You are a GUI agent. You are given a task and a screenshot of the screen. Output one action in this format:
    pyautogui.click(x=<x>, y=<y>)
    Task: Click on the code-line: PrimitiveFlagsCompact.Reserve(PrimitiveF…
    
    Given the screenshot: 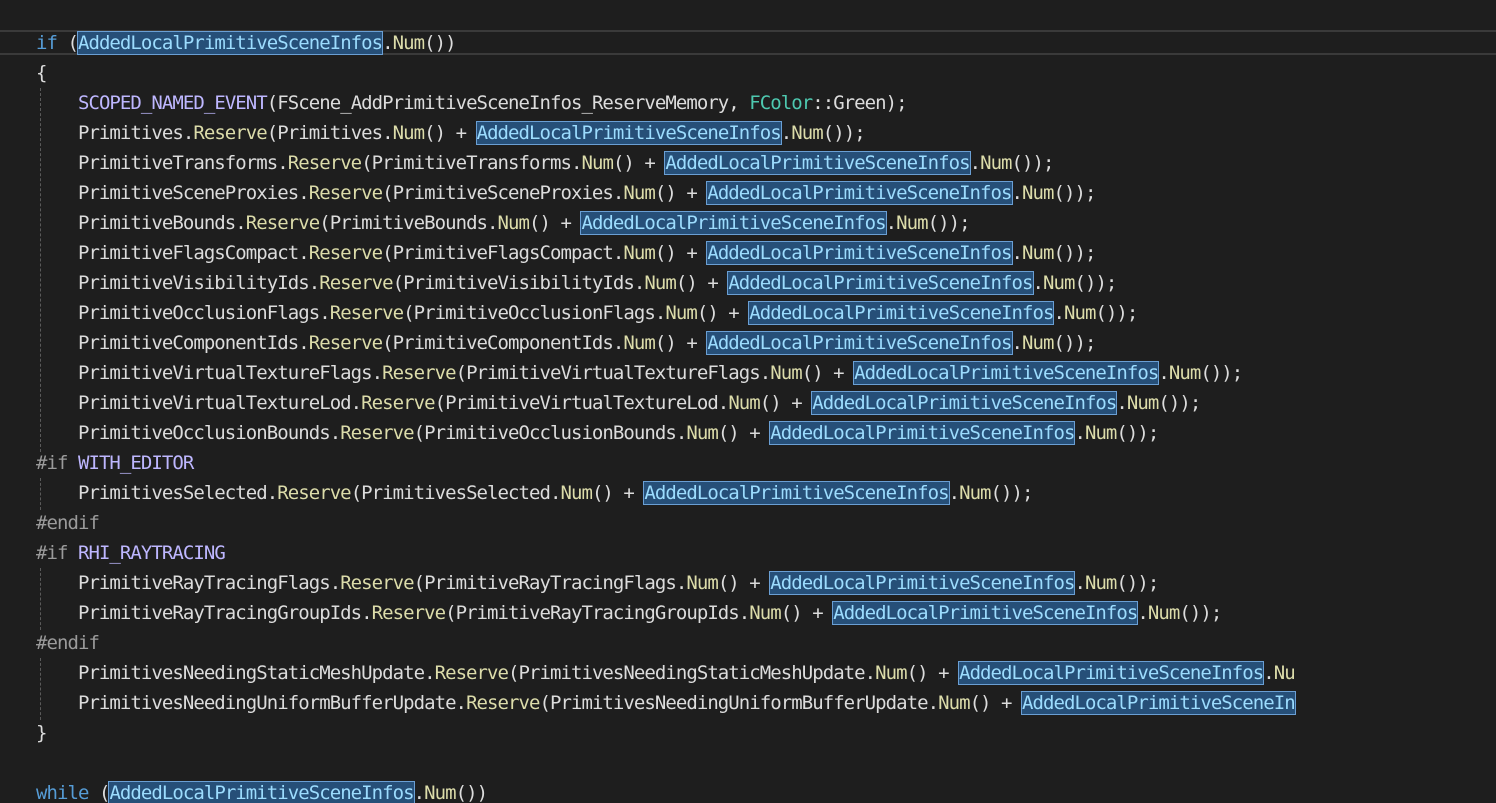 What is the action you would take?
    pyautogui.click(x=566, y=253)
    